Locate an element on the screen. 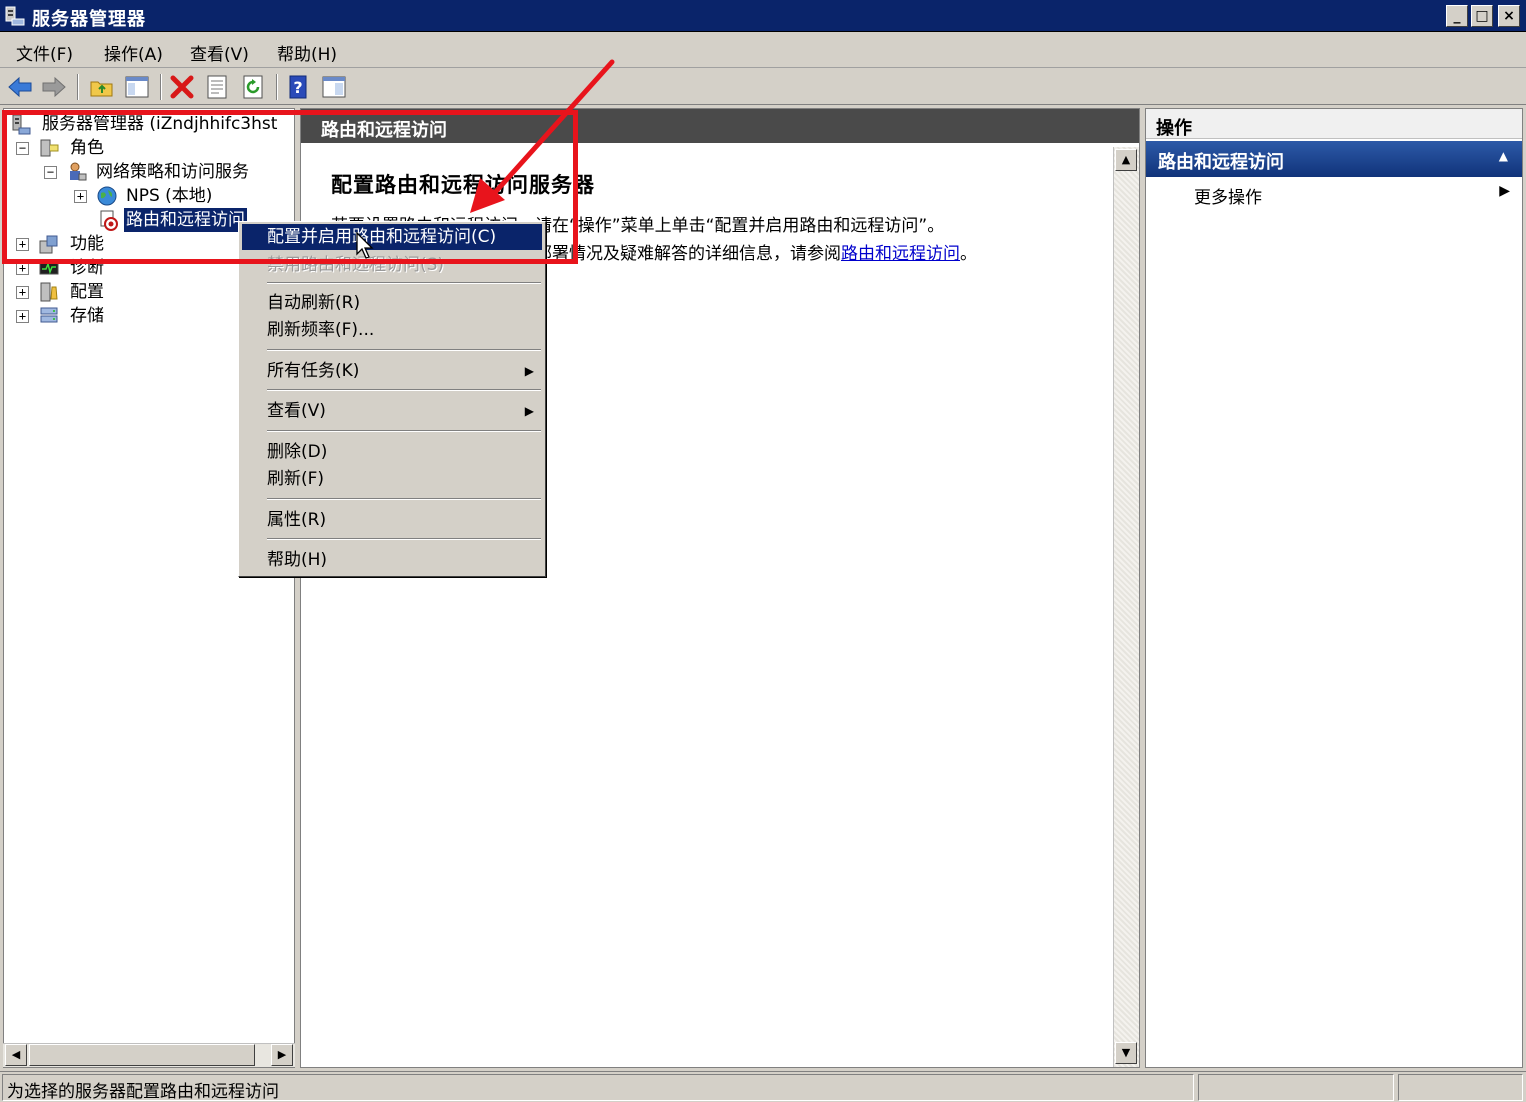 The image size is (1526, 1102). tree-label-rras: 路由和远程访问 is located at coordinates (185, 220).